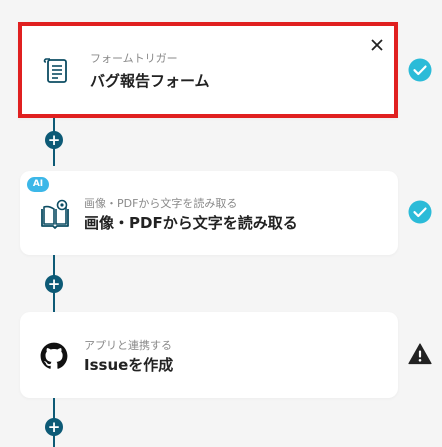 This screenshot has height=447, width=442. Describe the element at coordinates (420, 354) in the screenshot. I see `warning-icon` at that location.